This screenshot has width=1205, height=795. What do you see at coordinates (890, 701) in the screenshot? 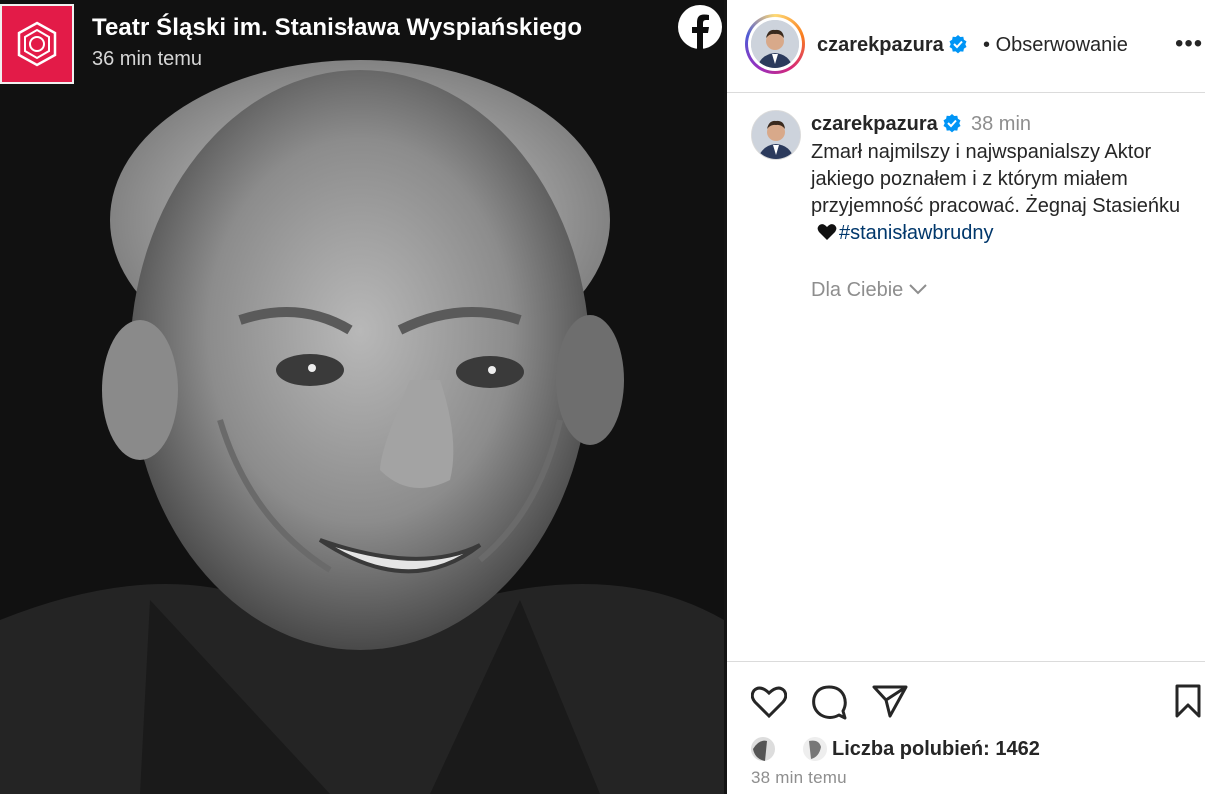
I see `share-icon` at bounding box center [890, 701].